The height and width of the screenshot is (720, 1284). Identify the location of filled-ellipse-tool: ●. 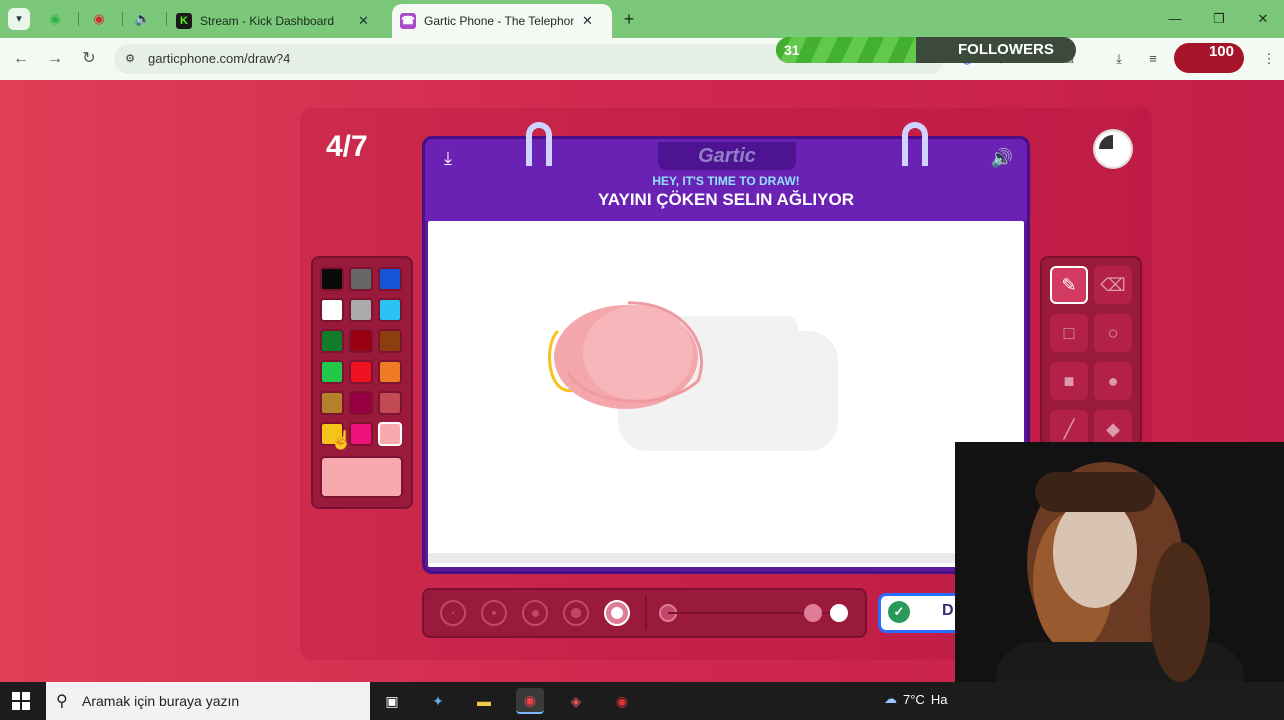
(1113, 381).